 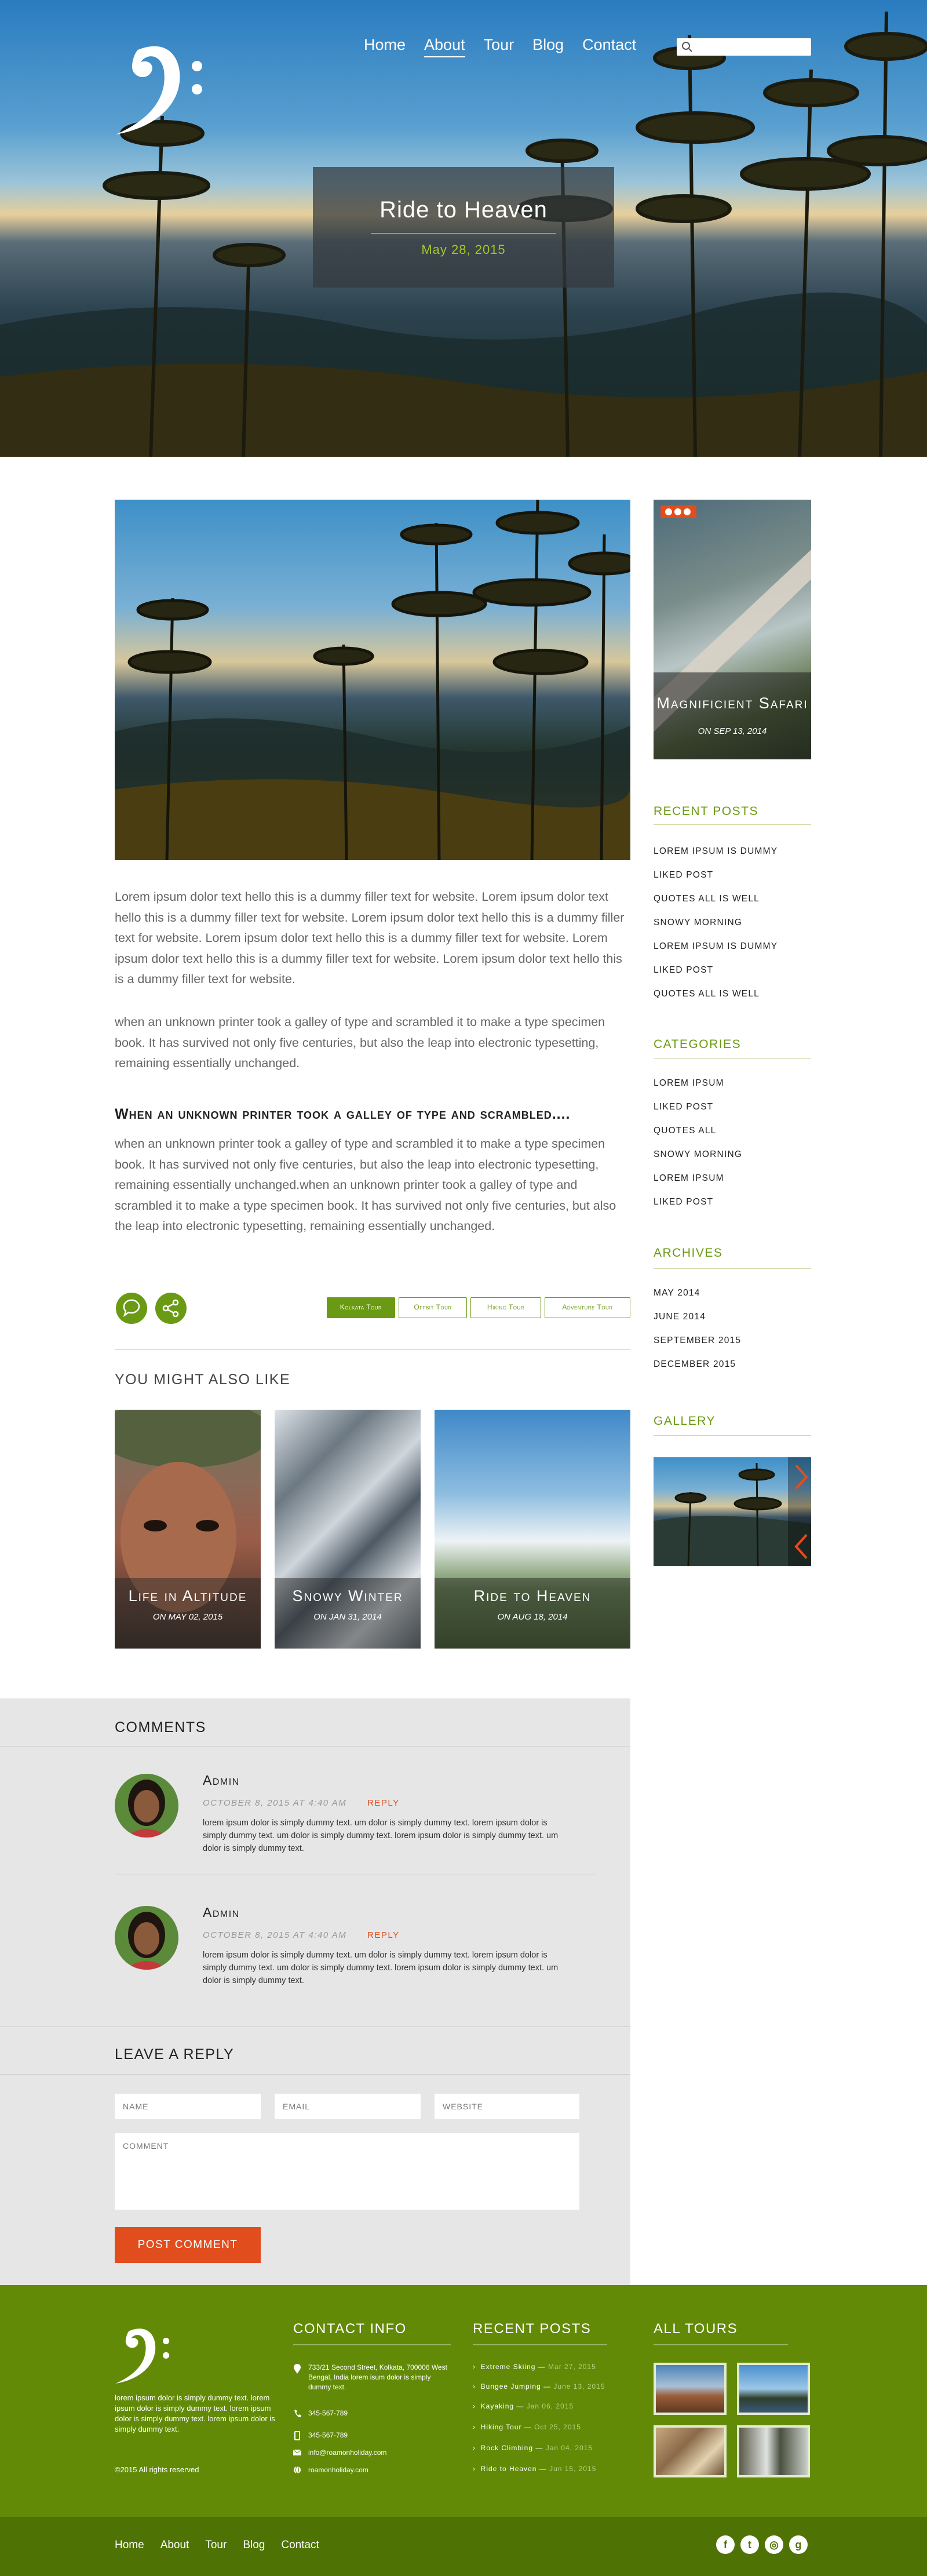 What do you see at coordinates (254, 2545) in the screenshot?
I see `footer-nav-blog: Blog` at bounding box center [254, 2545].